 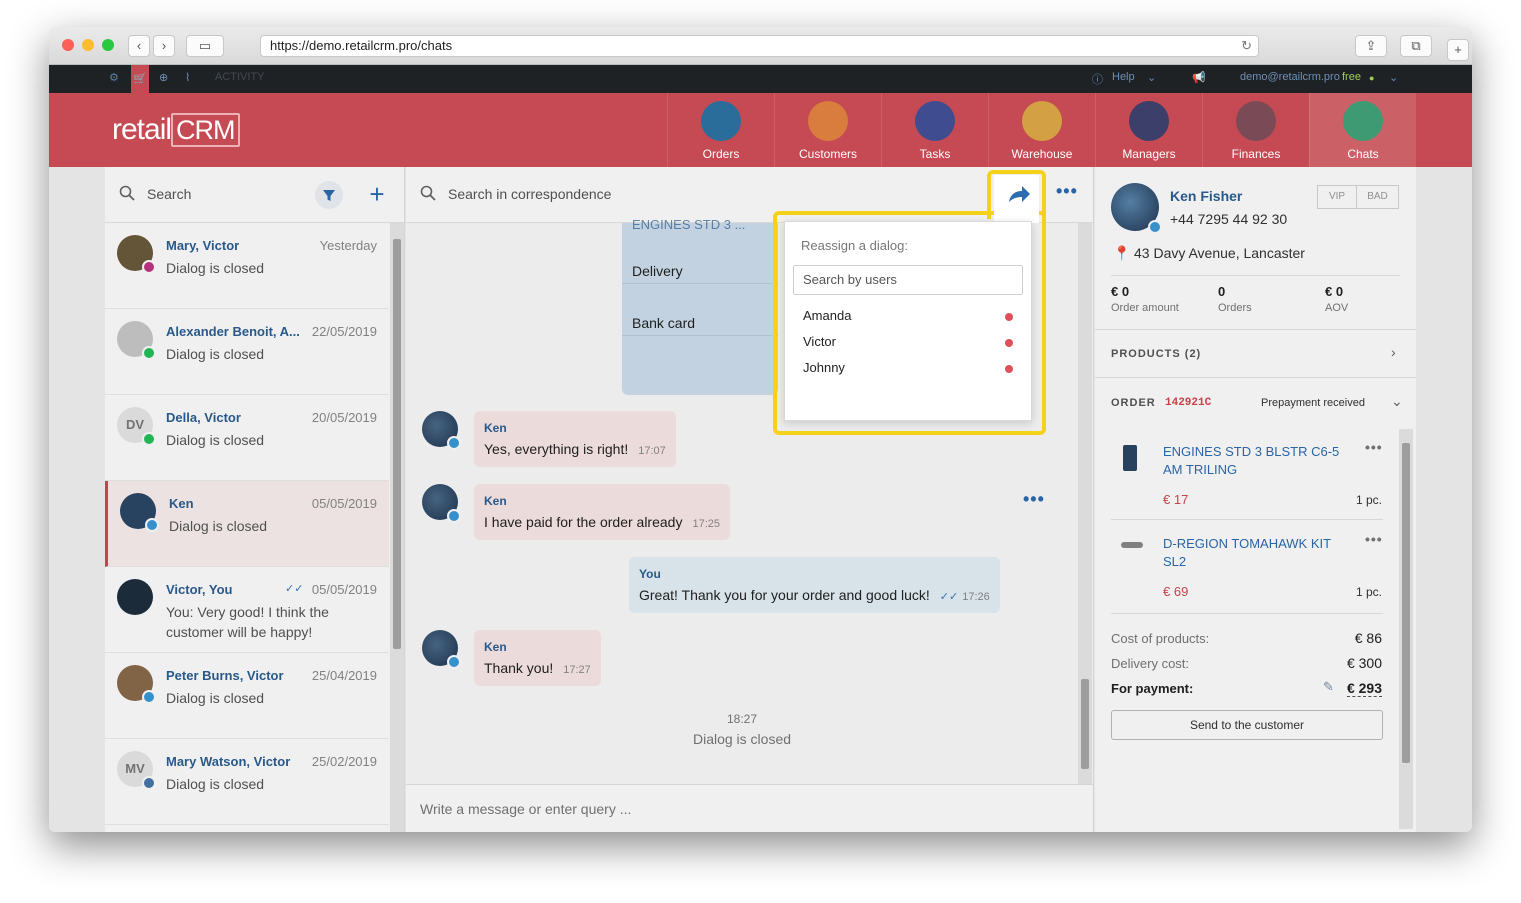 What do you see at coordinates (1149, 121) in the screenshot?
I see `manager-icon` at bounding box center [1149, 121].